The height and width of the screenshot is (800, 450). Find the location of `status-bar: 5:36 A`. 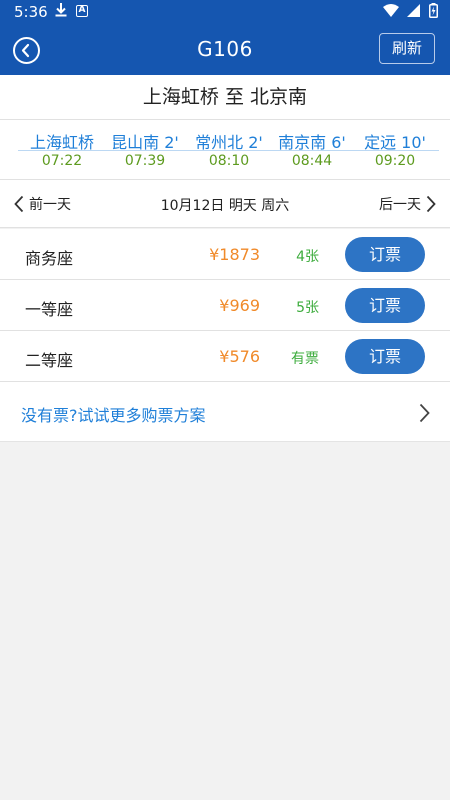

status-bar: 5:36 A is located at coordinates (225, 12).